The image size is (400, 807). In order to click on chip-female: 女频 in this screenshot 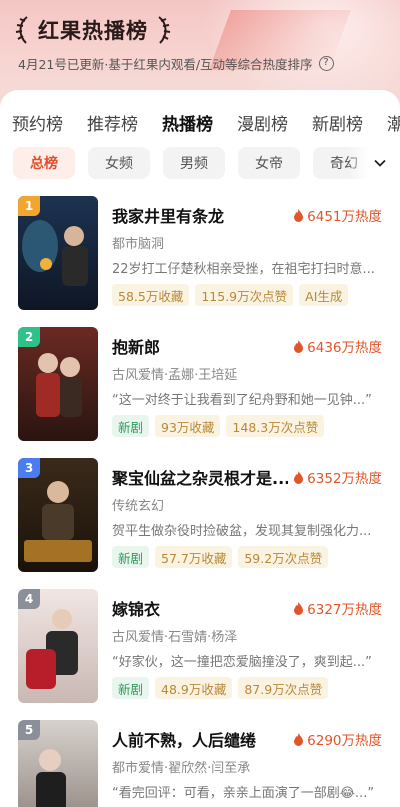, I will do `click(119, 163)`.